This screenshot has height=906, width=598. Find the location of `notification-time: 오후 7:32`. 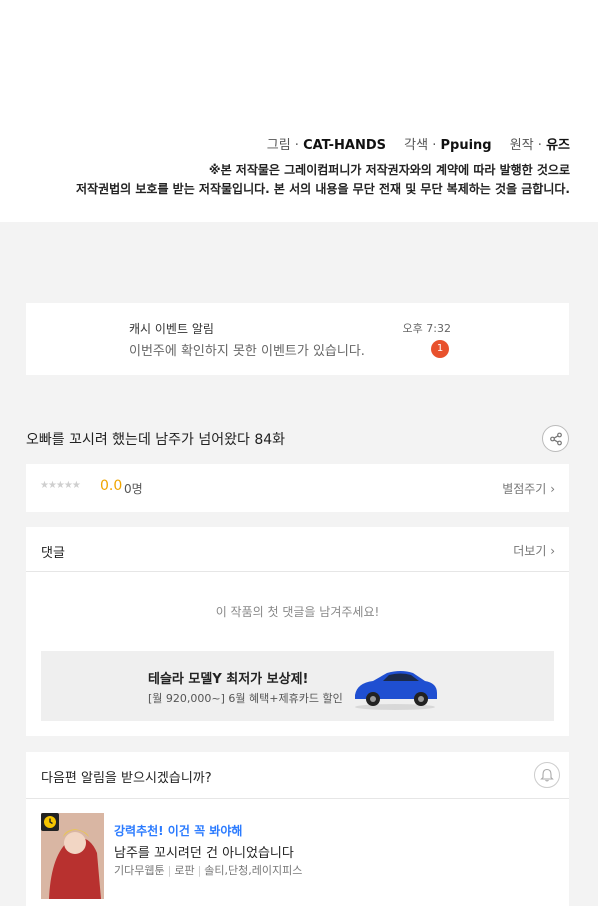

notification-time: 오후 7:32 is located at coordinates (426, 328).